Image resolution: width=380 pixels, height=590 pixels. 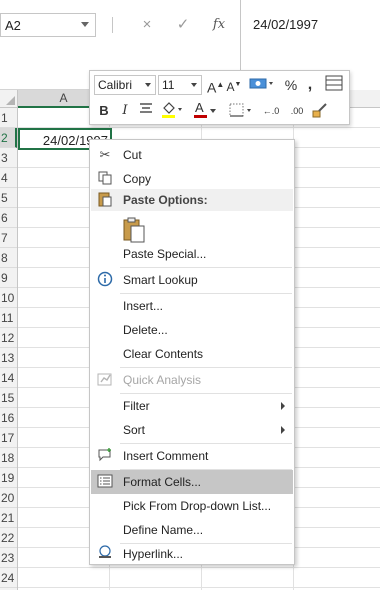 What do you see at coordinates (8, 538) in the screenshot?
I see `row-header: 22` at bounding box center [8, 538].